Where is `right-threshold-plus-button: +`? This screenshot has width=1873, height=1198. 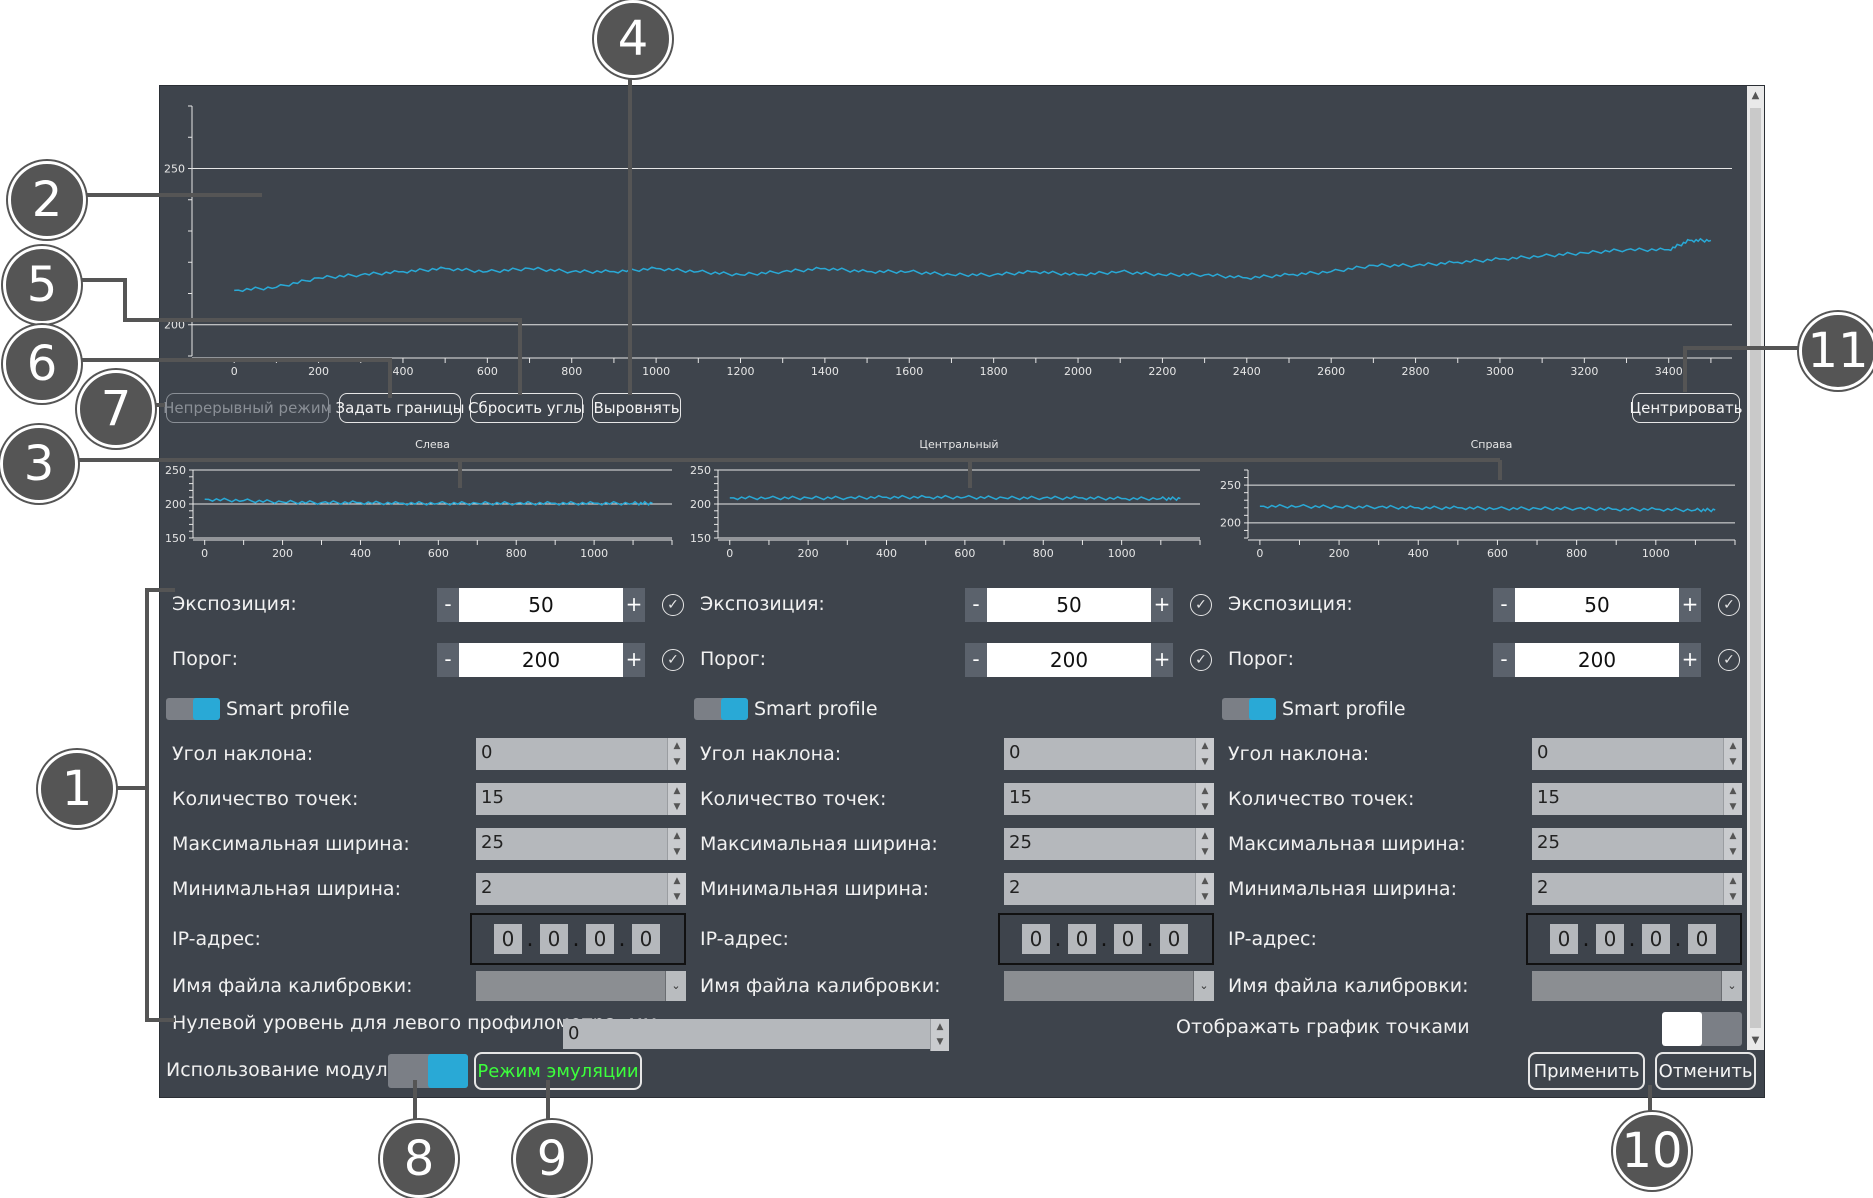
right-threshold-plus-button: + is located at coordinates (1690, 660).